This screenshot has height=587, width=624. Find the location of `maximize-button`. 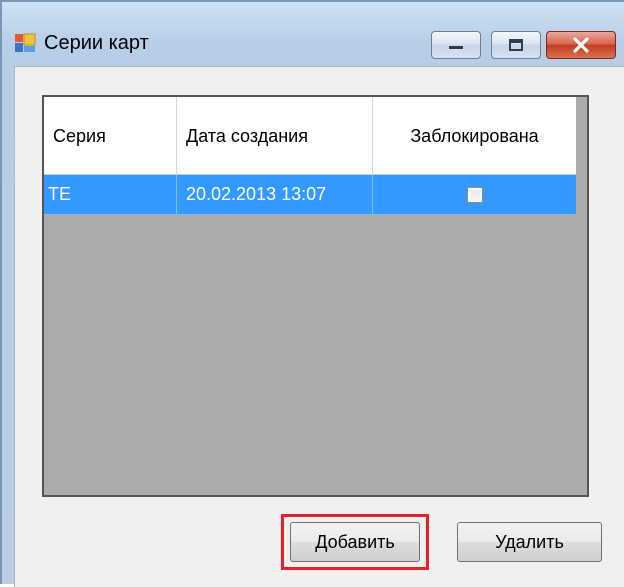

maximize-button is located at coordinates (516, 45).